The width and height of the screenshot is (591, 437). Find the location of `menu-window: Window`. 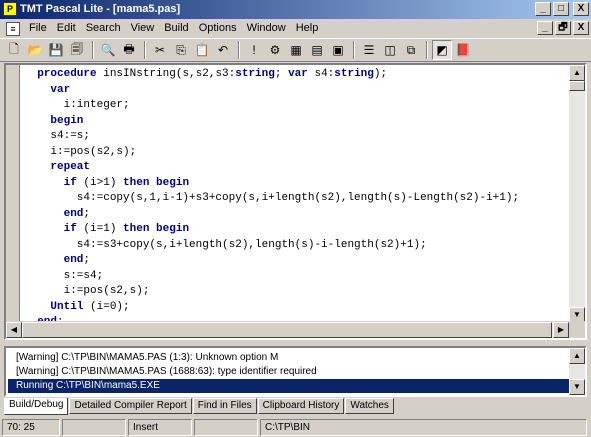

menu-window: Window is located at coordinates (266, 28).